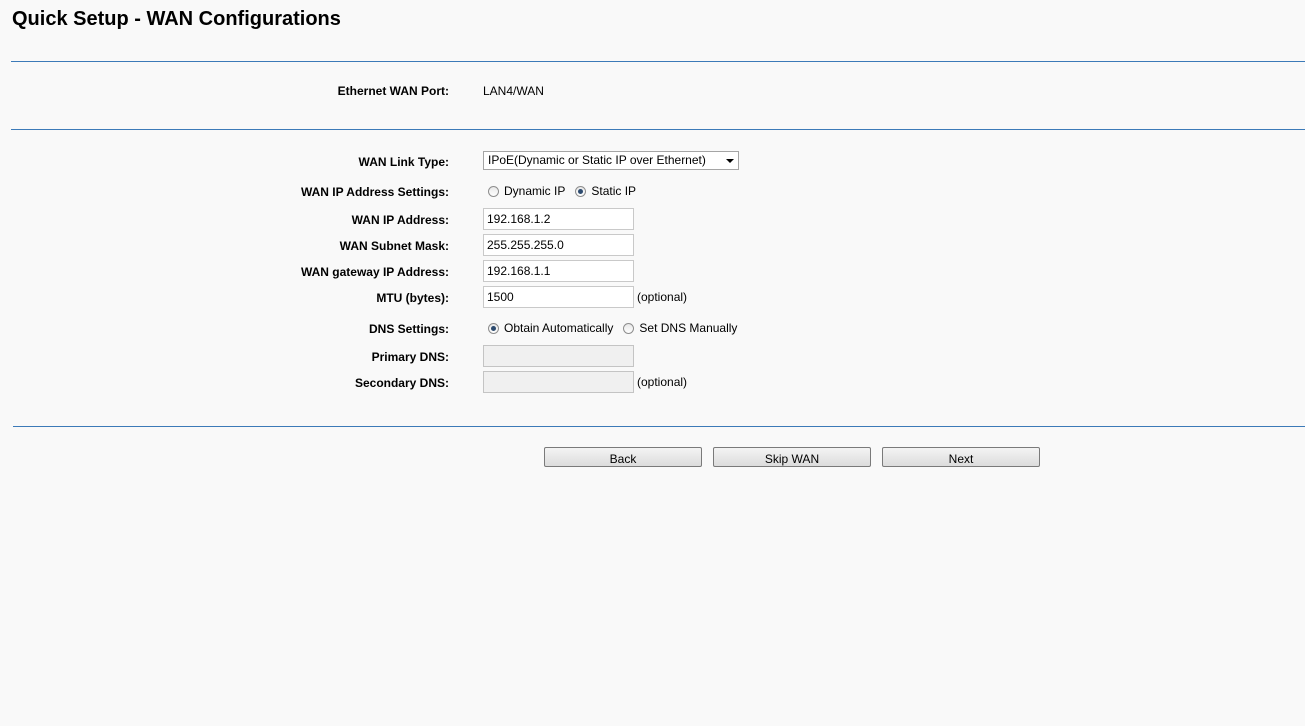 The height and width of the screenshot is (726, 1305). What do you see at coordinates (410, 357) in the screenshot?
I see `primary-dns-label: Primary DNS:` at bounding box center [410, 357].